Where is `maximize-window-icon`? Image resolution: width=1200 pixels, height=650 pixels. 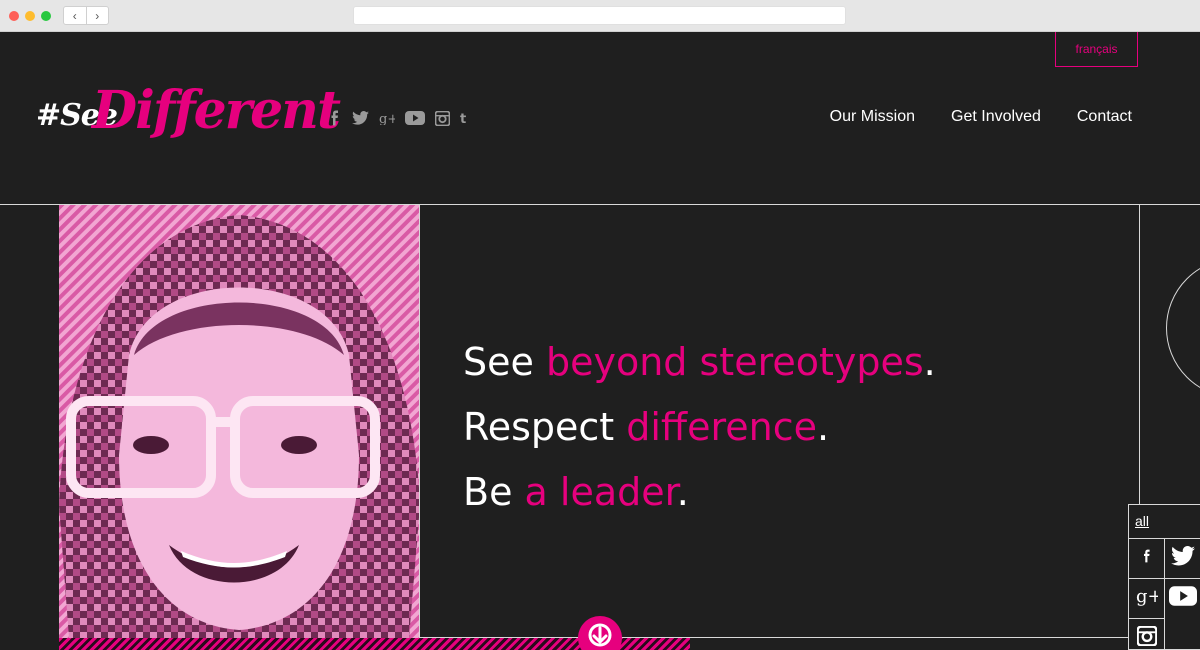
maximize-window-icon is located at coordinates (46, 16).